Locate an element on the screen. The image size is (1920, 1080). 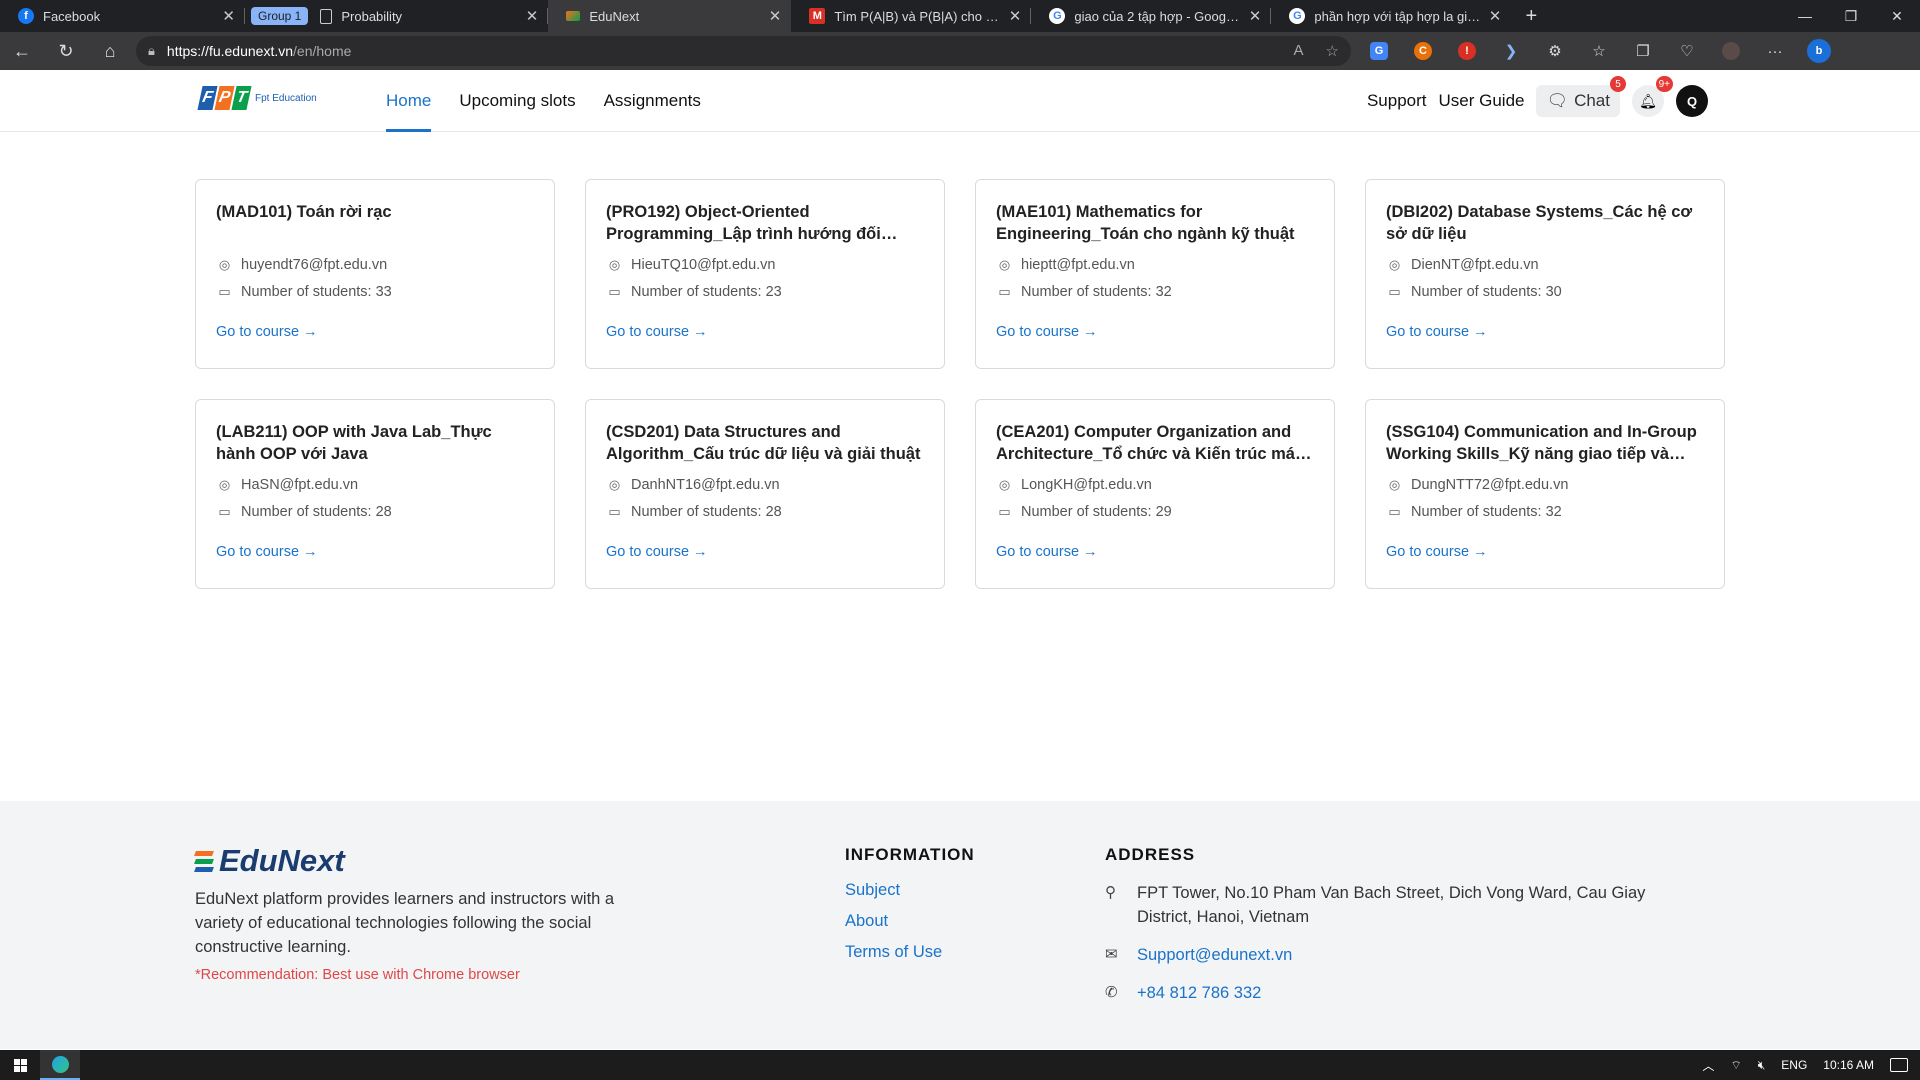
fpt-education-logo: FPT Fpt Education is located at coordinates (257, 98).